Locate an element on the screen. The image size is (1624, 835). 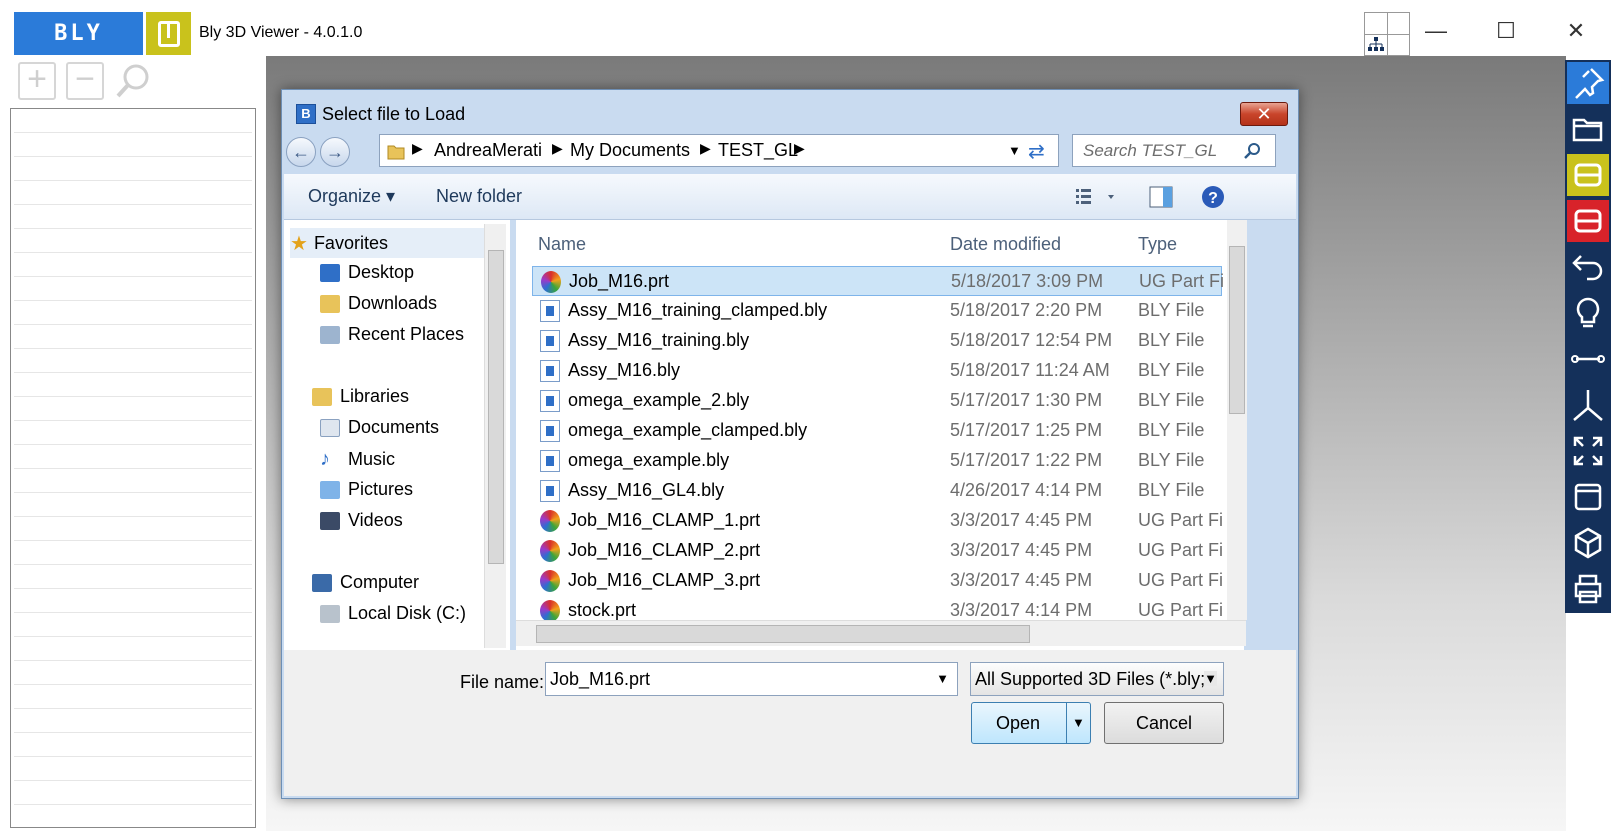
file-list-horizontal-scrollbar is located at coordinates (881, 633).